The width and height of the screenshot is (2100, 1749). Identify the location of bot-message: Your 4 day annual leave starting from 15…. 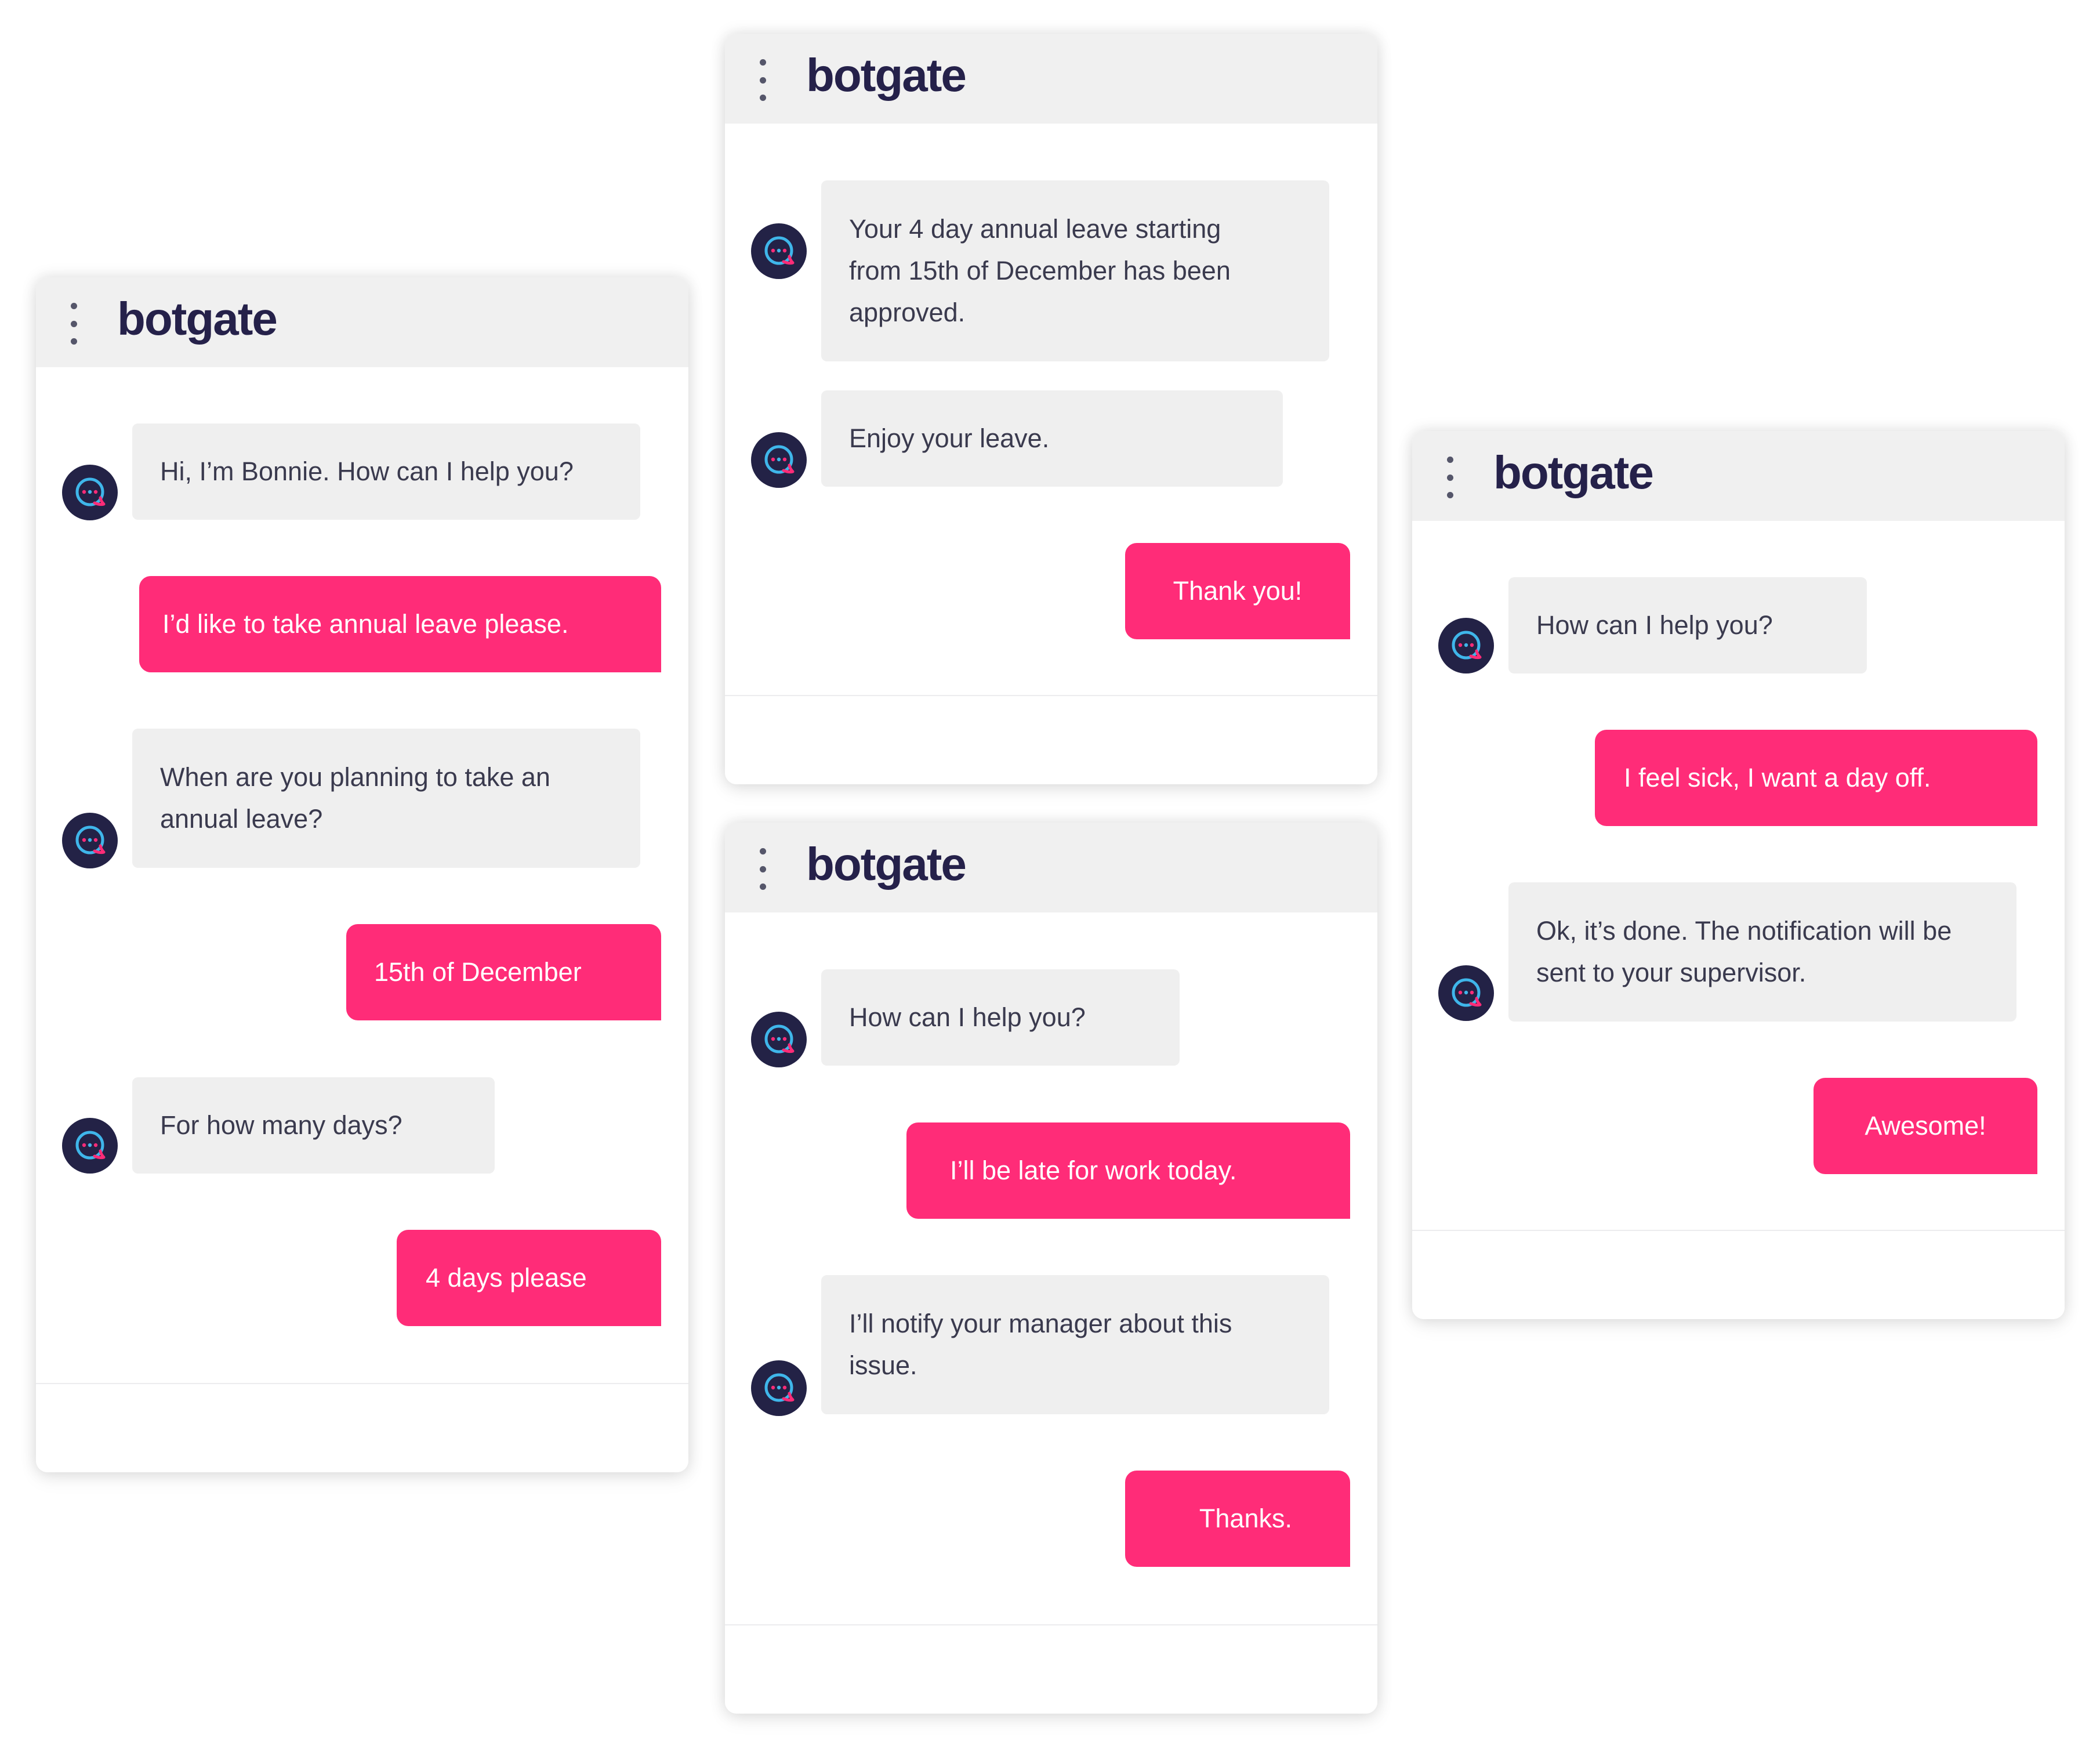
(1075, 270).